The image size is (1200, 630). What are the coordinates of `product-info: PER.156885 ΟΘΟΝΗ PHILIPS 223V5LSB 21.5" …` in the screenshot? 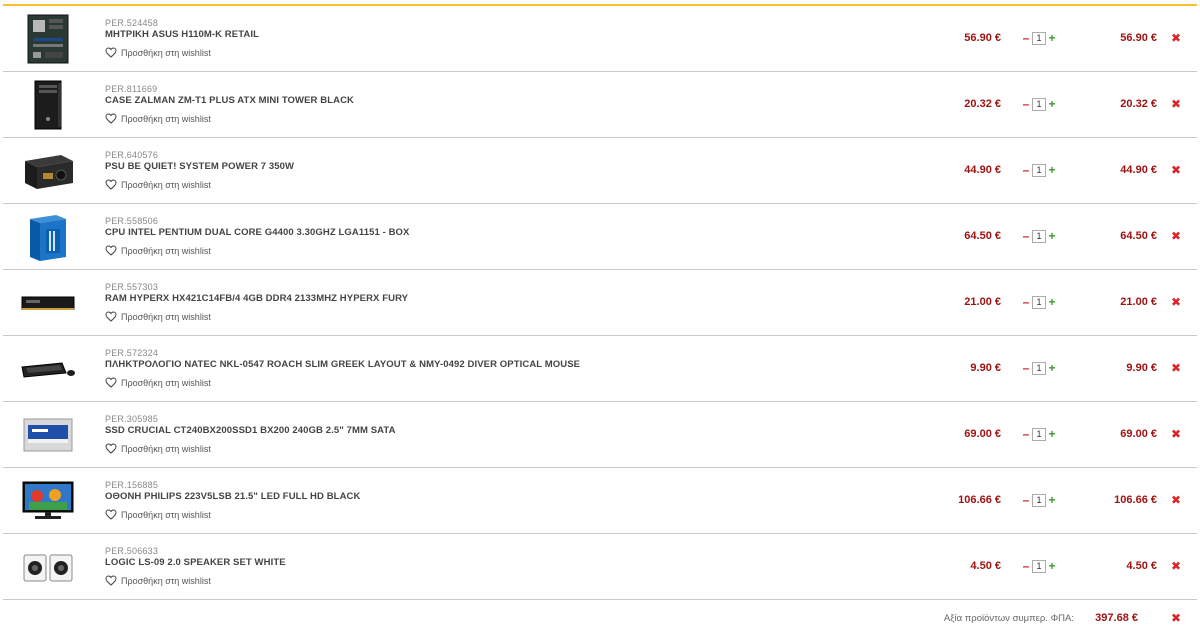 It's located at (455, 500).